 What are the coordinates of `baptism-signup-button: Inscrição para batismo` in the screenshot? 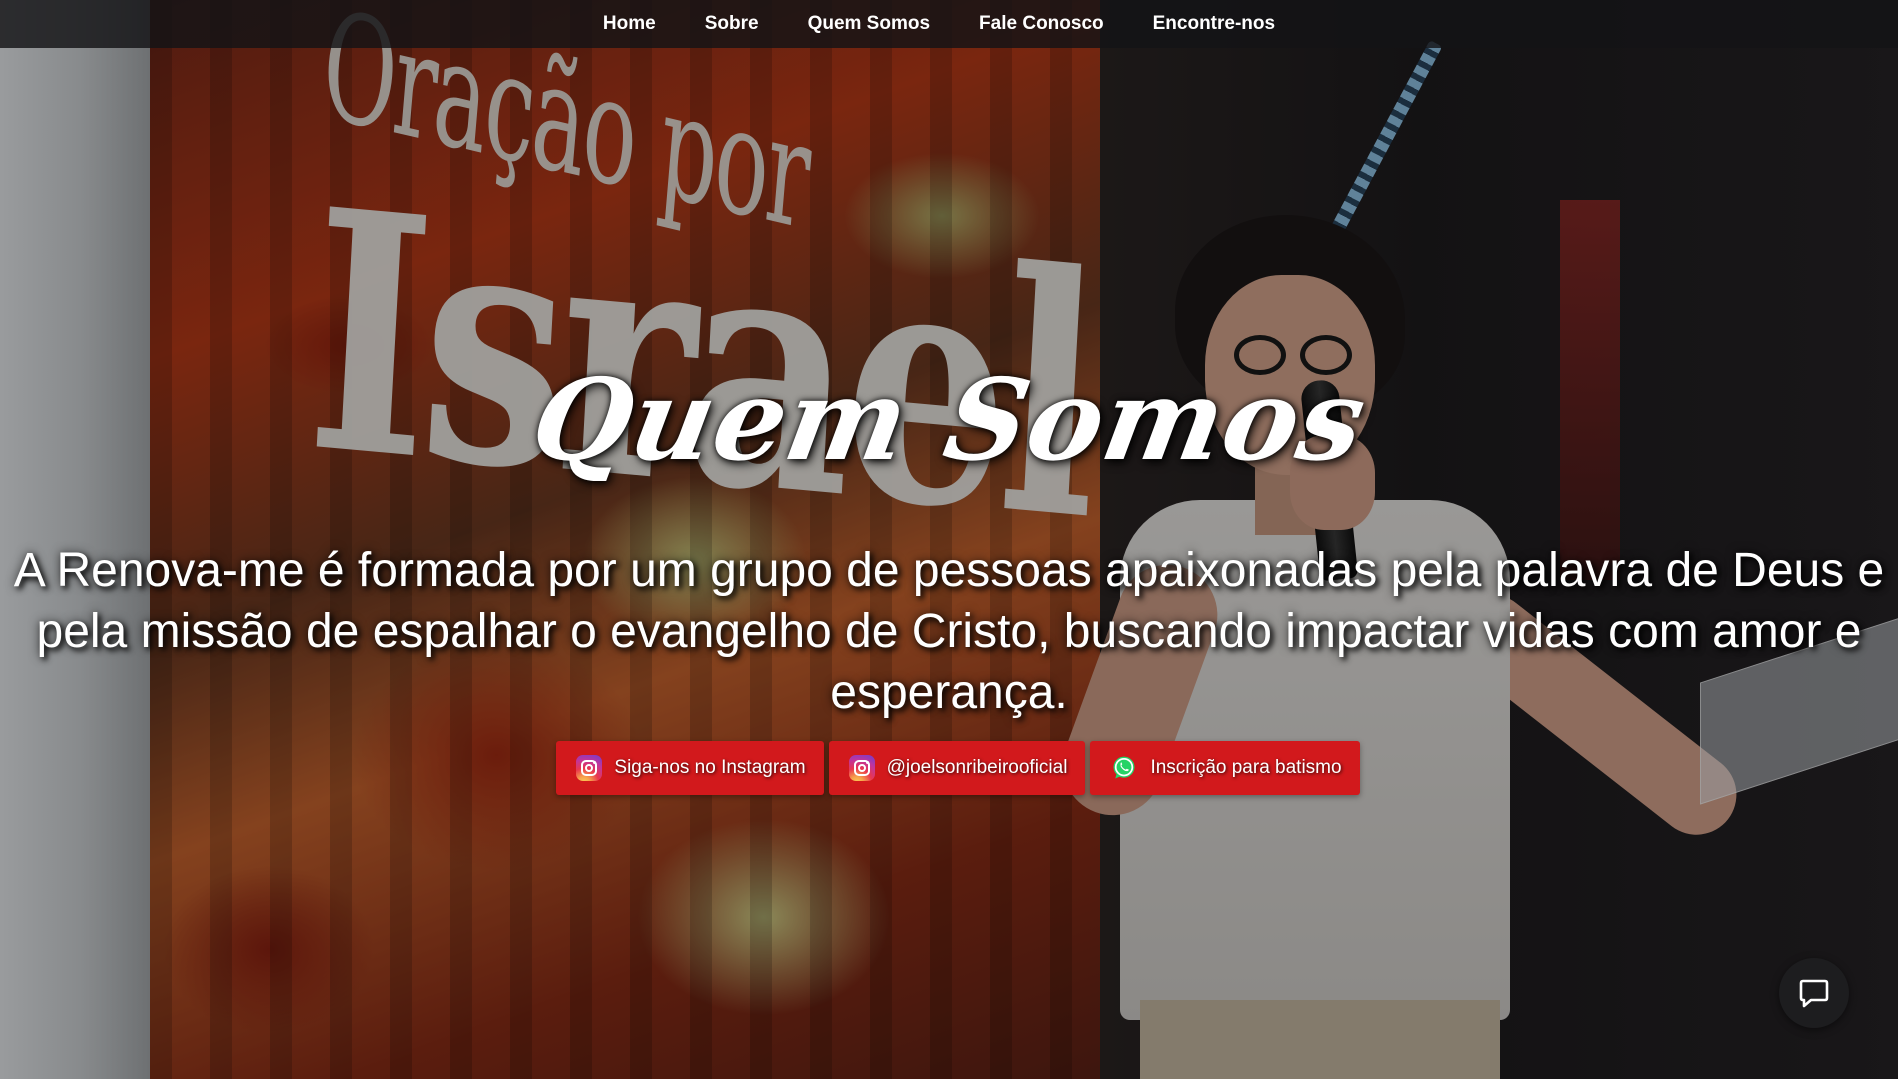 It's located at (1225, 768).